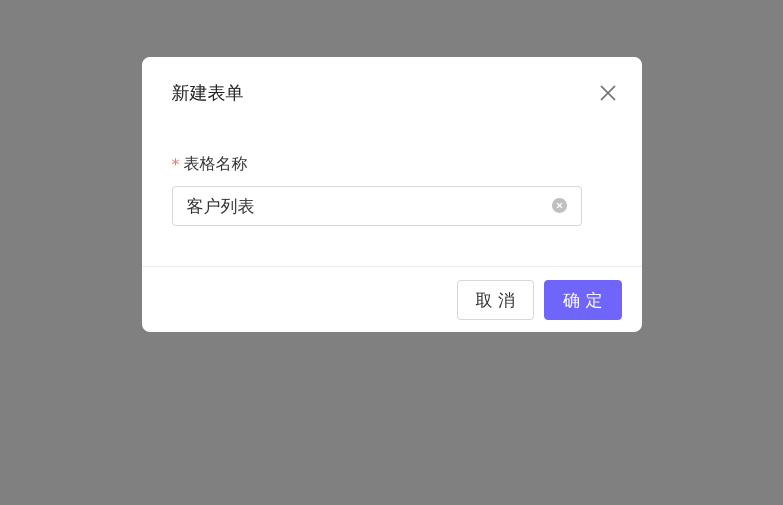  I want to click on required-mark: *, so click(176, 164).